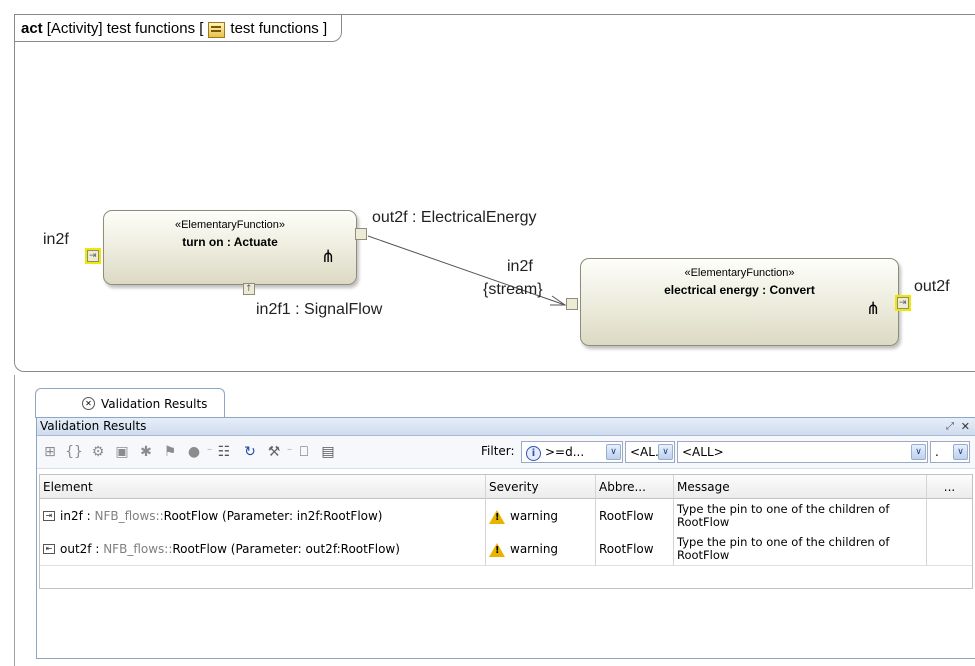 The width and height of the screenshot is (975, 666). I want to click on label-out2f-right: out2f, so click(932, 286).